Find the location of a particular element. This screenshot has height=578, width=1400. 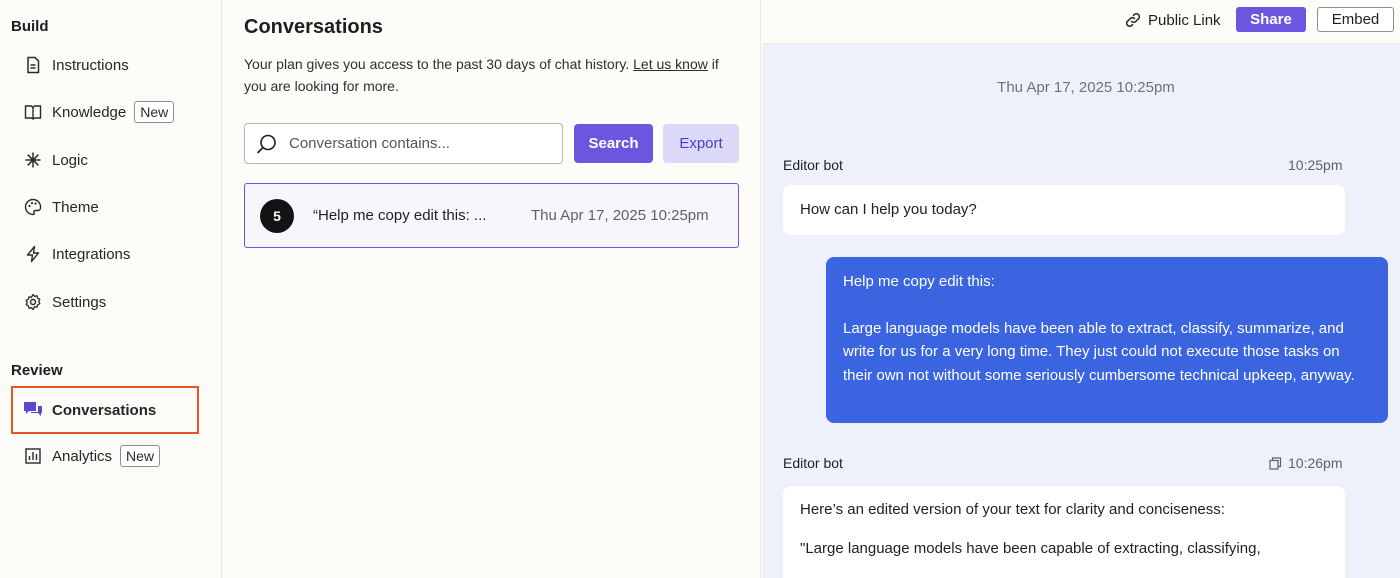

sidebar-item-label: Integrations is located at coordinates (91, 254).